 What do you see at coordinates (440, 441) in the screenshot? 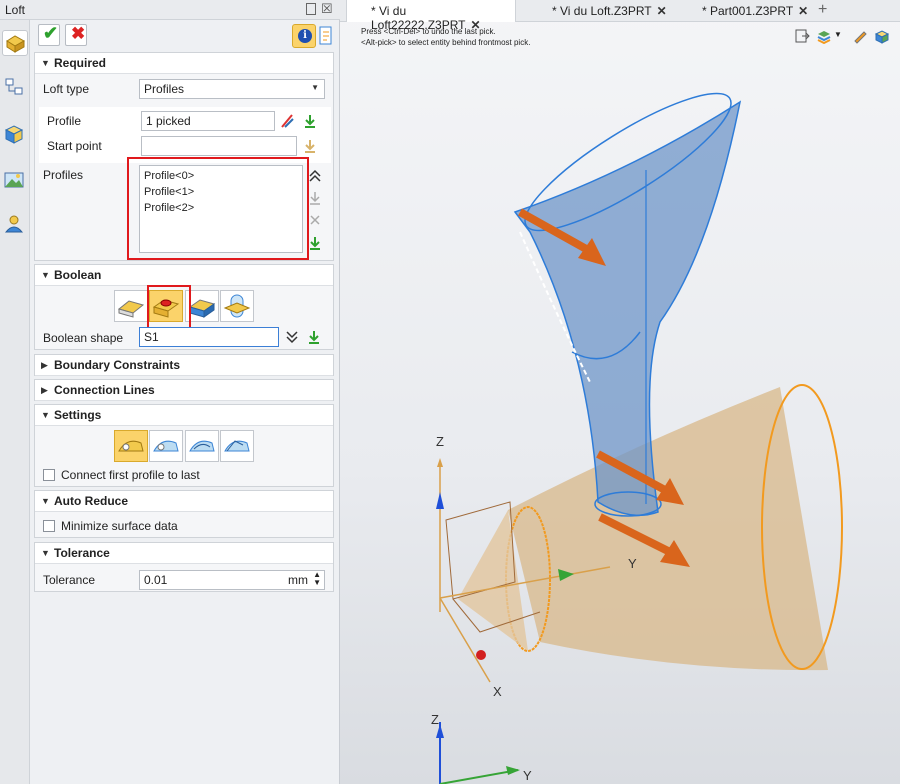
I see `axis-label-z: Z` at bounding box center [440, 441].